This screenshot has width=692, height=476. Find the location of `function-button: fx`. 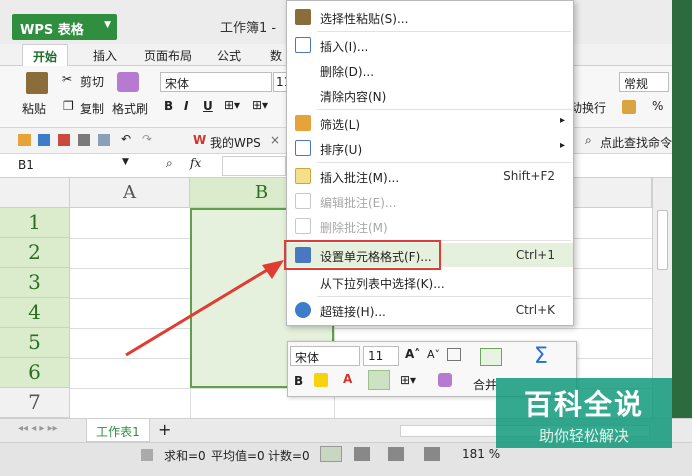

function-button: fx is located at coordinates (195, 163).